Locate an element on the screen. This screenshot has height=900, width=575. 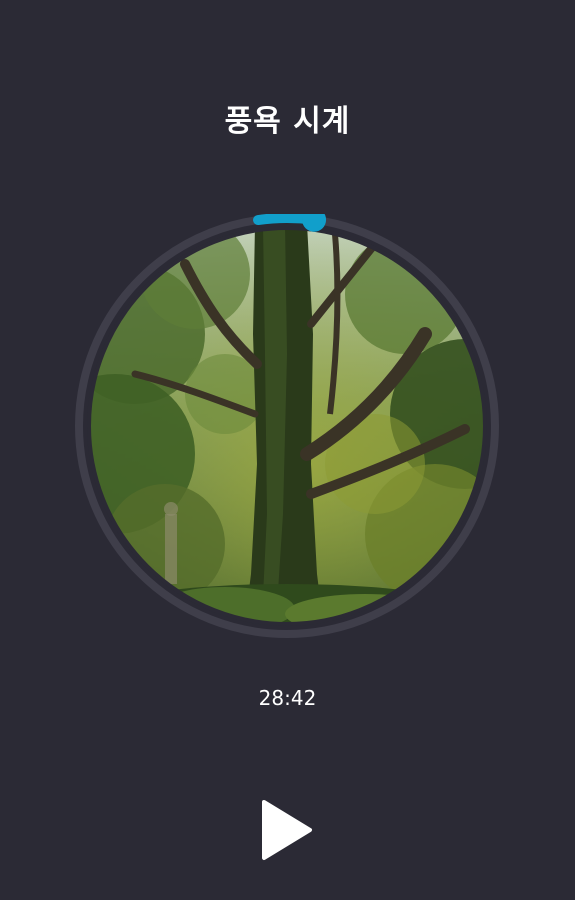
play-icon is located at coordinates (287, 830).